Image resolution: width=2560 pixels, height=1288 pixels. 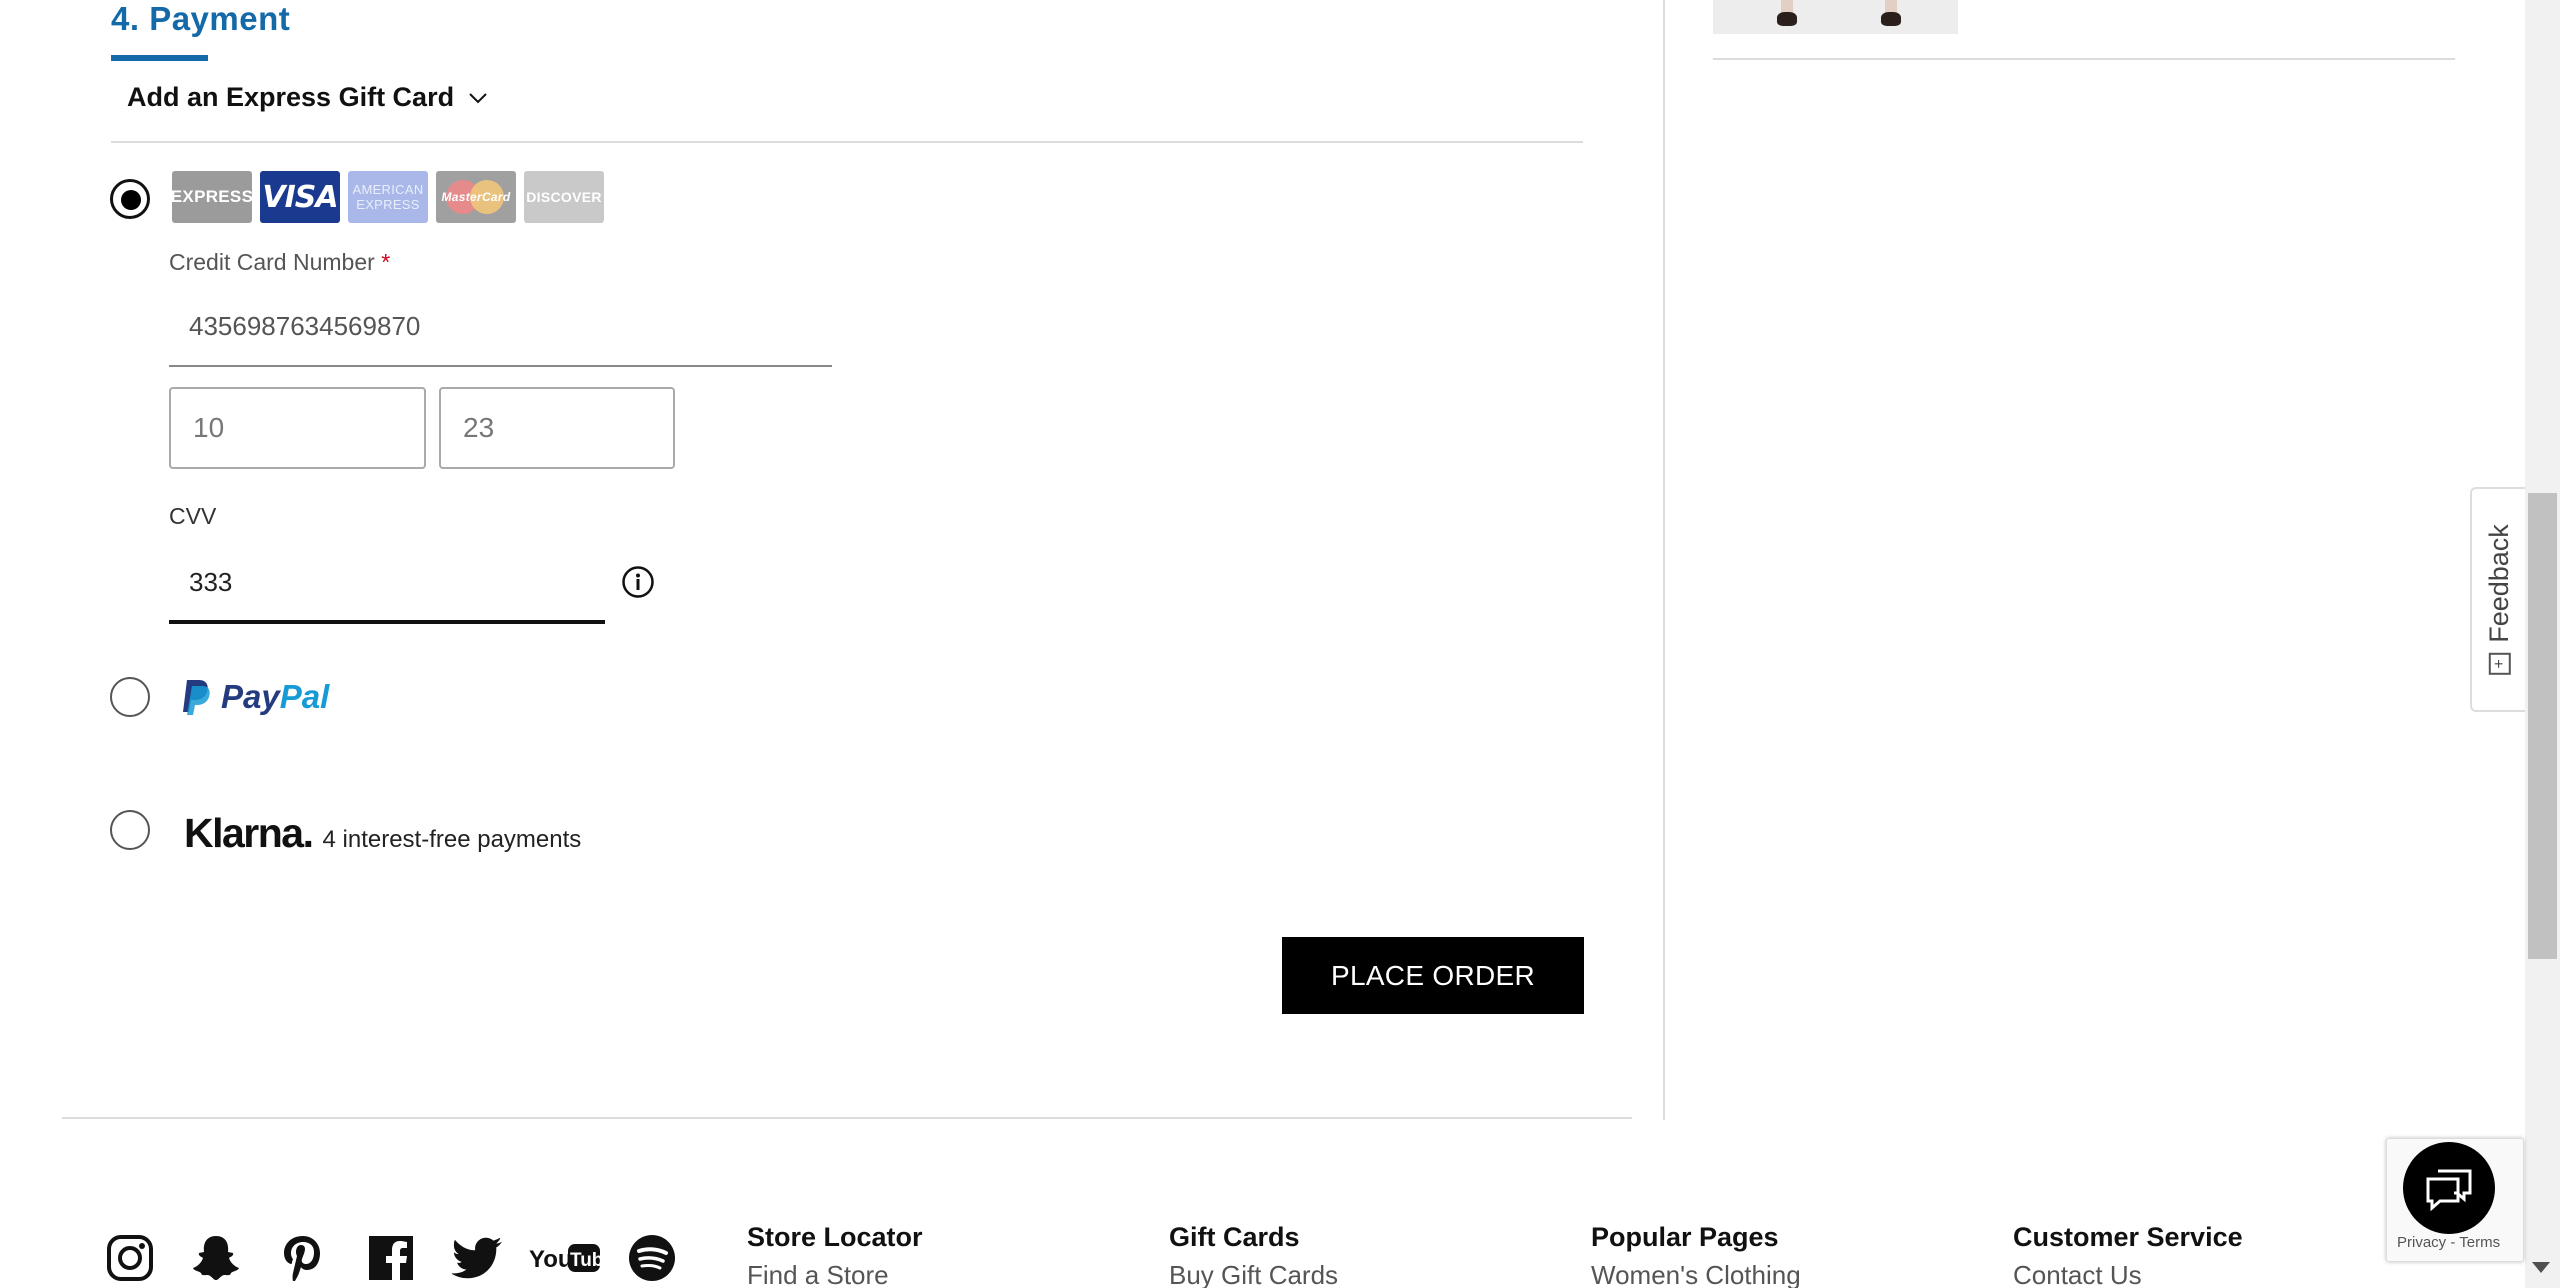 What do you see at coordinates (130, 830) in the screenshot?
I see `klarna-radio` at bounding box center [130, 830].